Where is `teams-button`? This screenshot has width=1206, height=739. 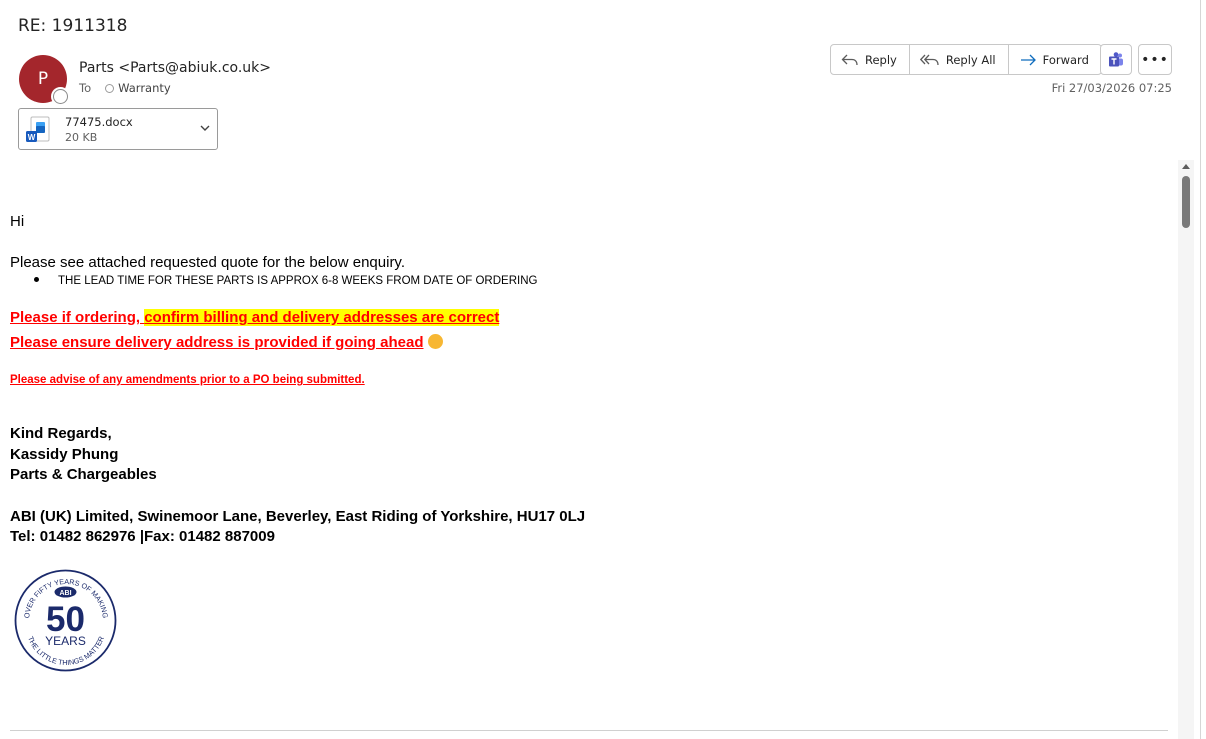 teams-button is located at coordinates (1116, 59).